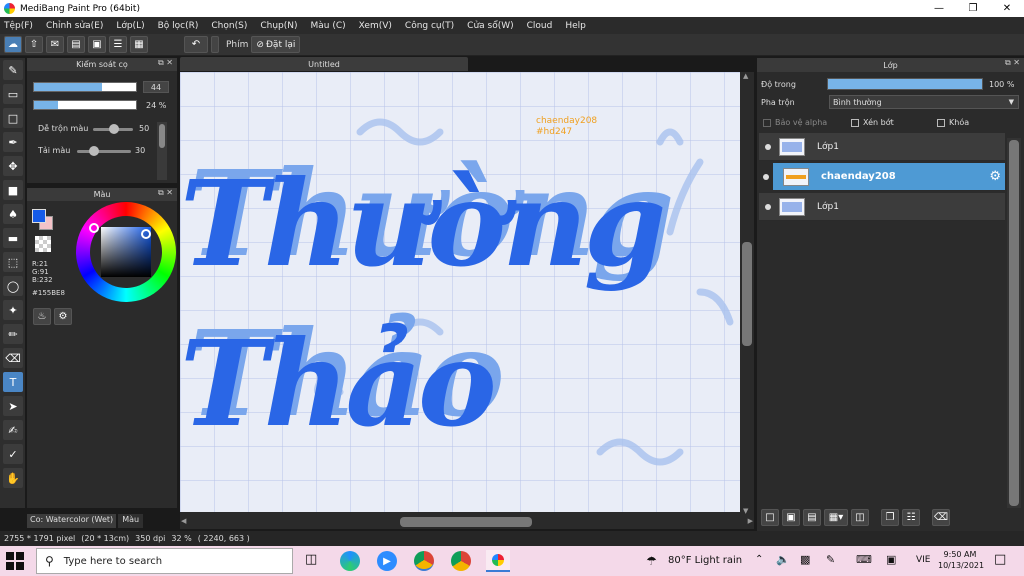  What do you see at coordinates (891, 559) in the screenshot?
I see `display-icon: ▣` at bounding box center [891, 559].